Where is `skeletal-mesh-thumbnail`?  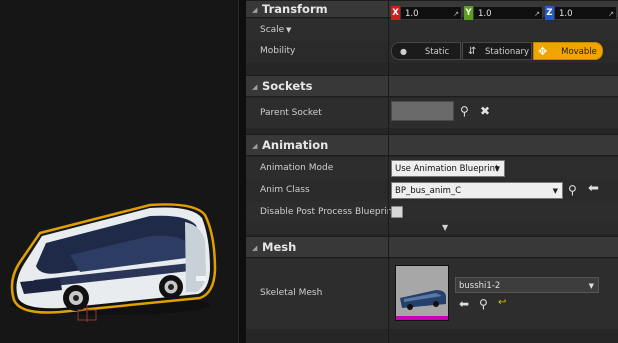 skeletal-mesh-thumbnail is located at coordinates (422, 293).